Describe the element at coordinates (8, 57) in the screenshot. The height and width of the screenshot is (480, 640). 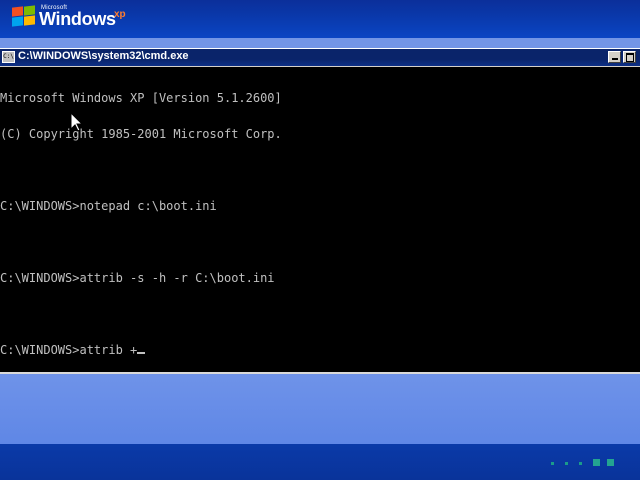
I see `cmd-icon: C:\` at that location.